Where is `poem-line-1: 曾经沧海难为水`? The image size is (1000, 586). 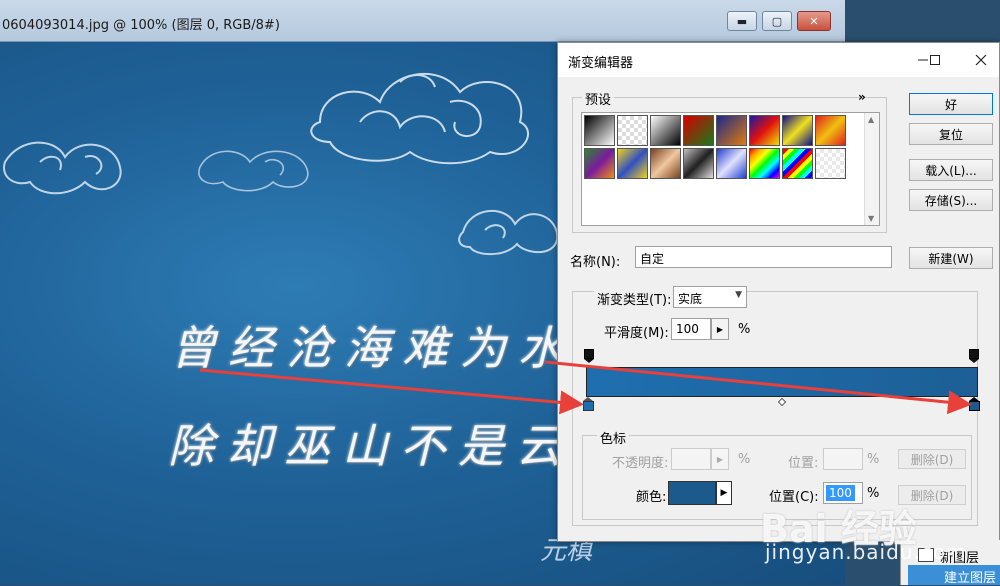 poem-line-1: 曾经沧海难为水 is located at coordinates (373, 348).